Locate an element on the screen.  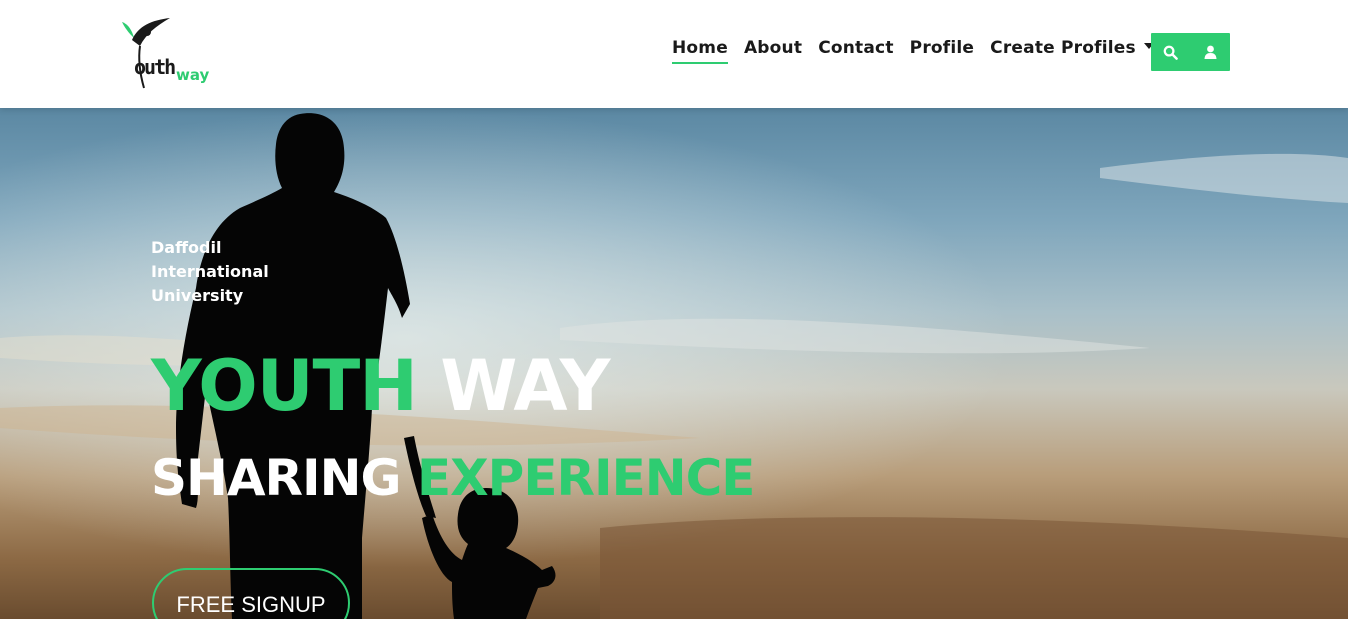
nav-profile: Profile is located at coordinates (942, 51).